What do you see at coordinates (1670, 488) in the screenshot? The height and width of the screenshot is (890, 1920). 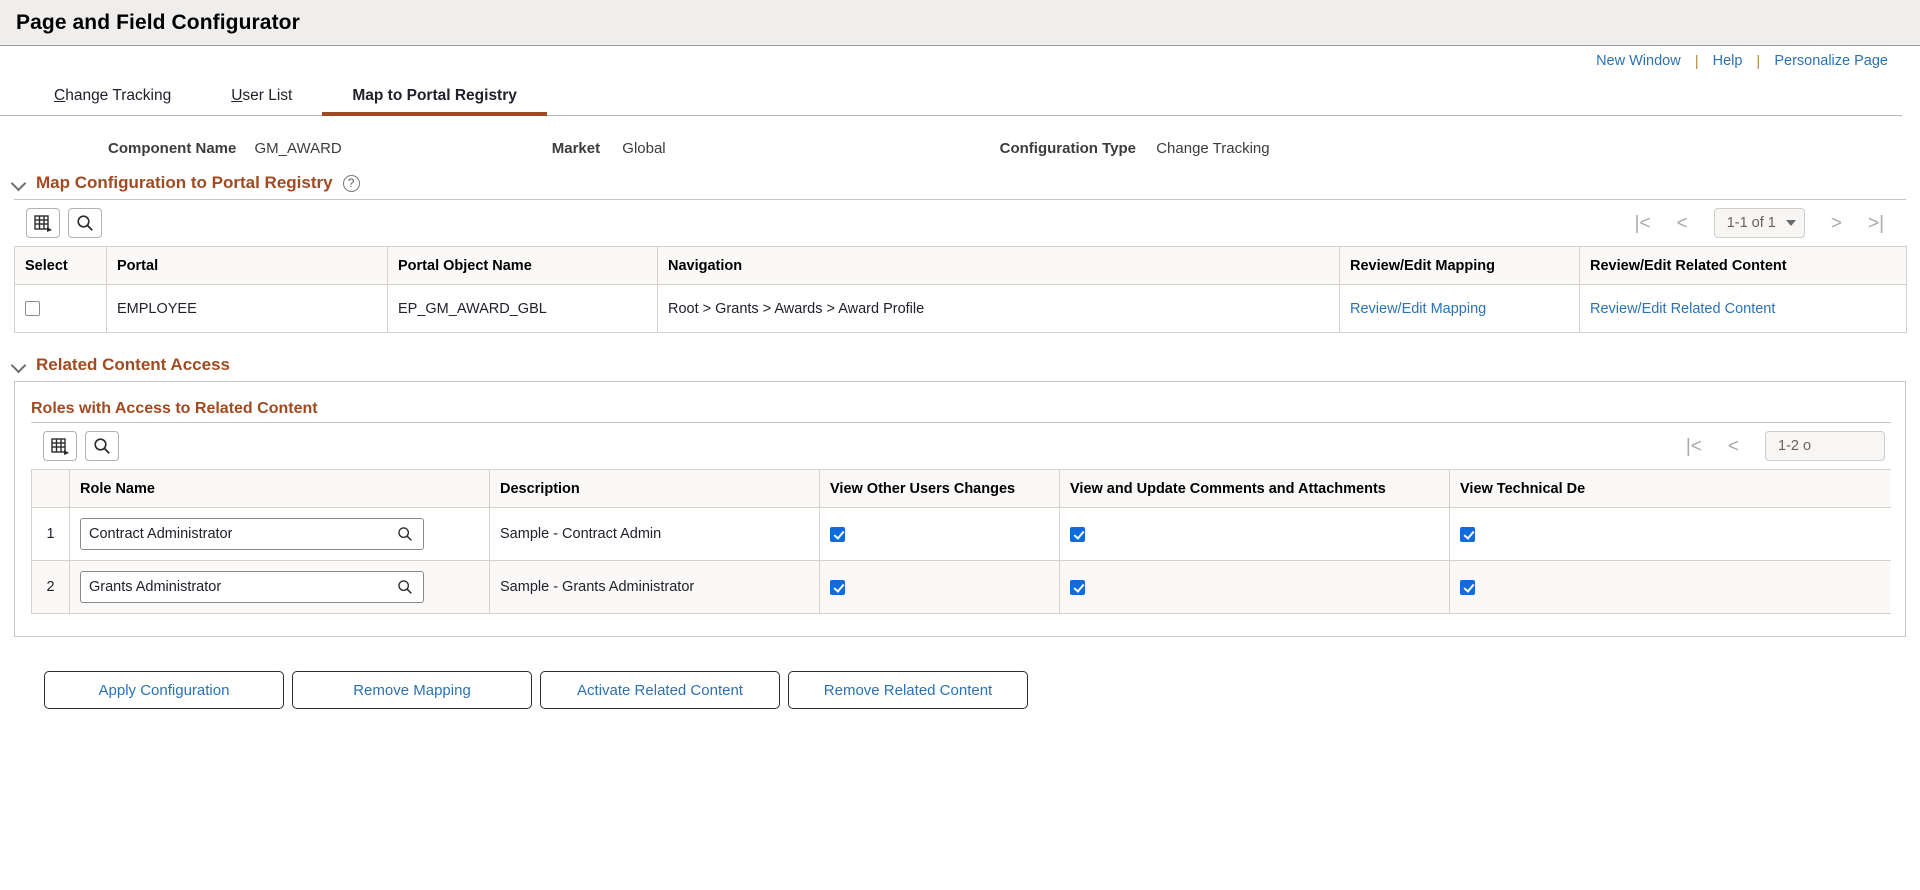 I see `col-view-technical-details: View Technical De` at bounding box center [1670, 488].